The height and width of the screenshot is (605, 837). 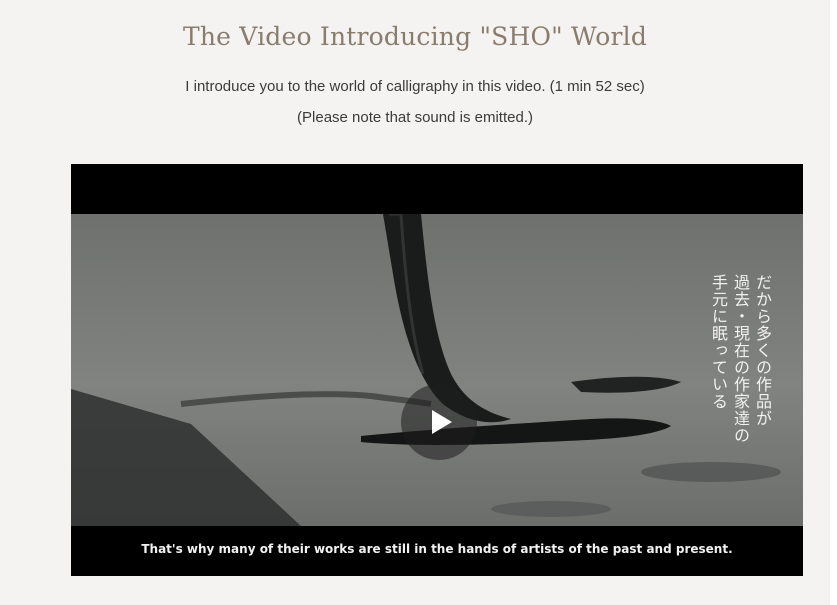 What do you see at coordinates (718, 342) in the screenshot?
I see `vertical-subtitle-col-3: 手元に眠っている` at bounding box center [718, 342].